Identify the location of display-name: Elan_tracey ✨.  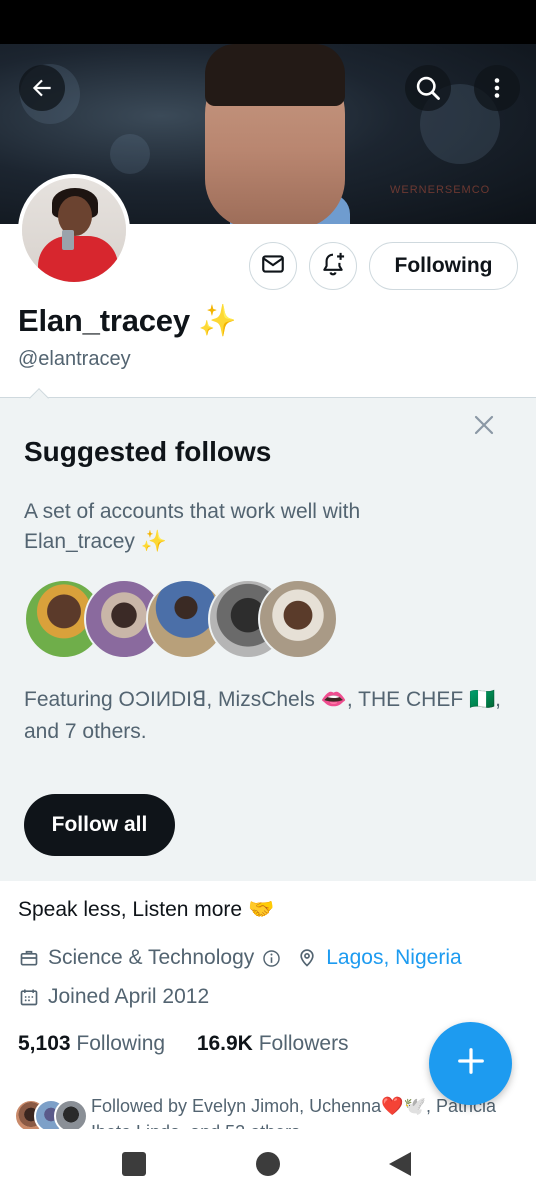
(127, 320).